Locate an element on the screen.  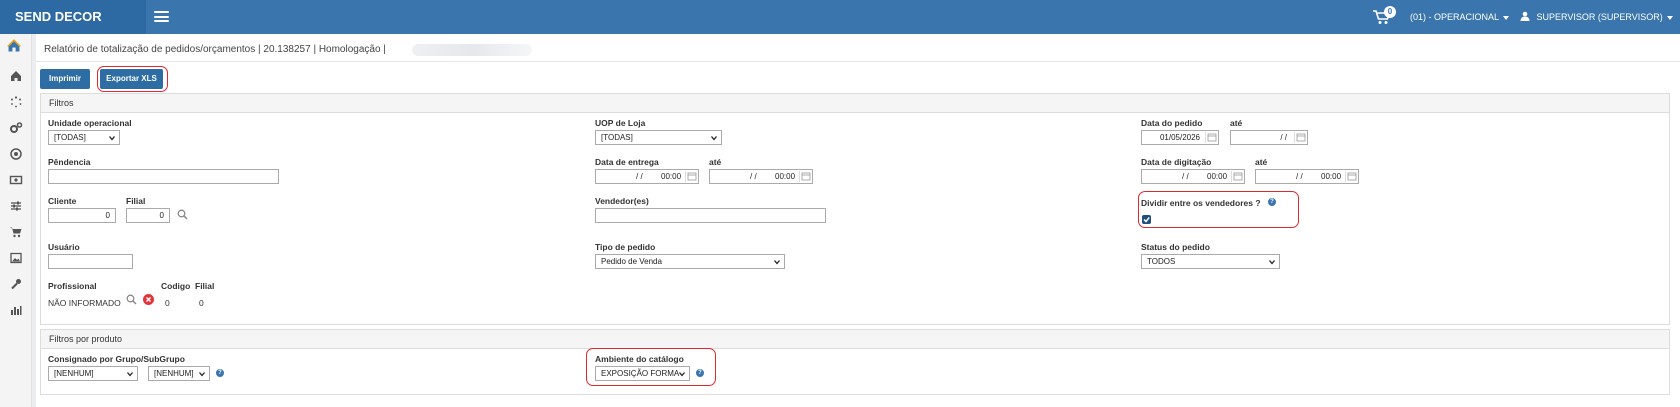
sliders-icon is located at coordinates (16, 206).